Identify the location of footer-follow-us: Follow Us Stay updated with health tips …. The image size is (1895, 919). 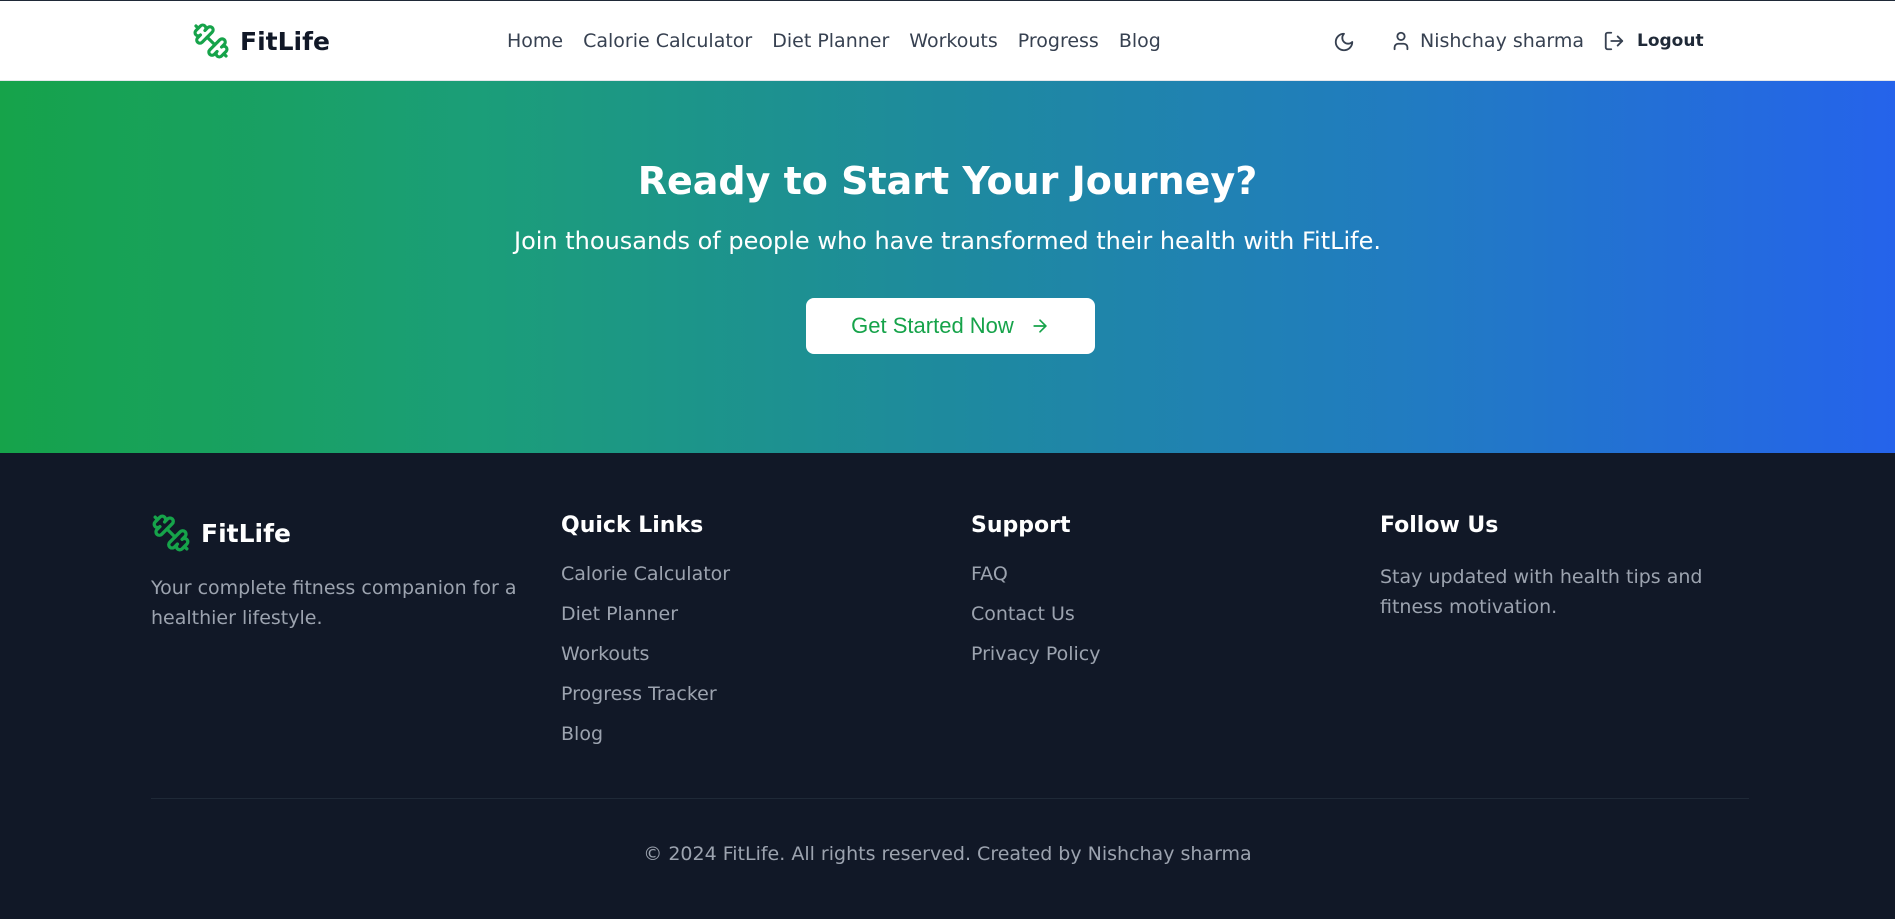
(1565, 567).